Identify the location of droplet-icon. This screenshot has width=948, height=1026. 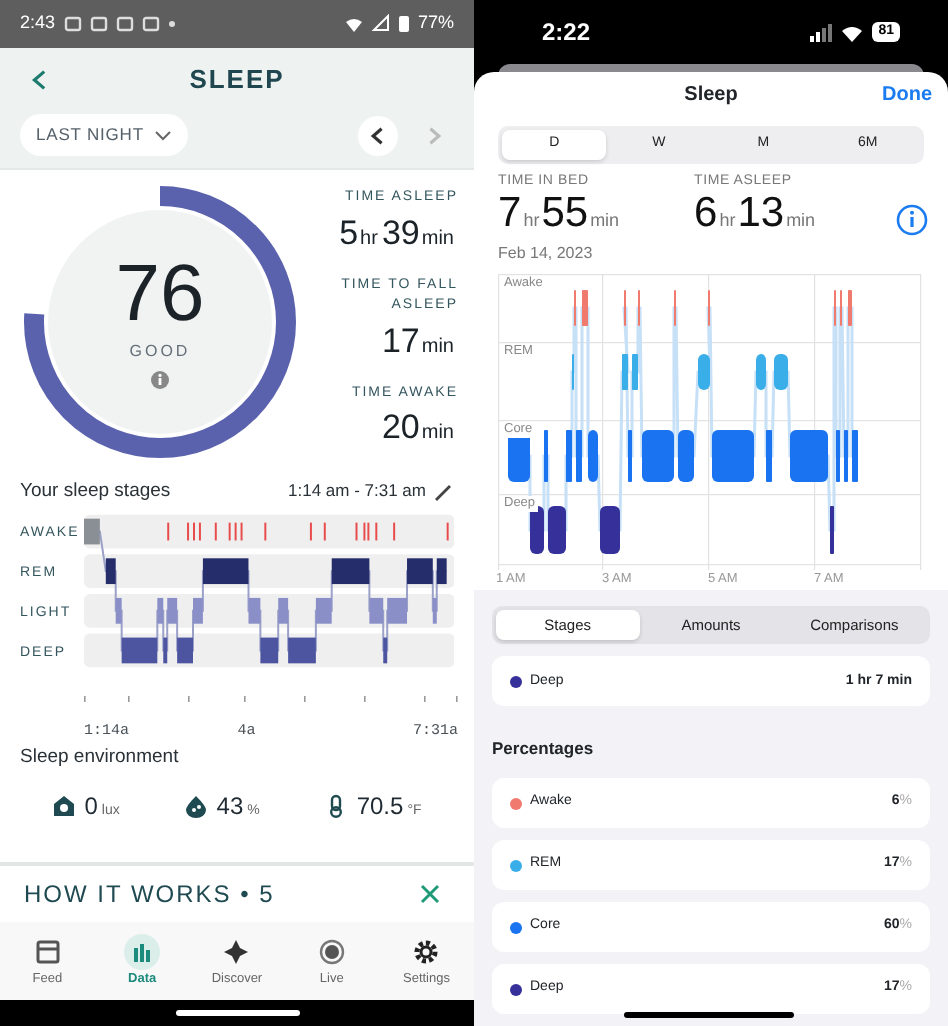
(196, 805).